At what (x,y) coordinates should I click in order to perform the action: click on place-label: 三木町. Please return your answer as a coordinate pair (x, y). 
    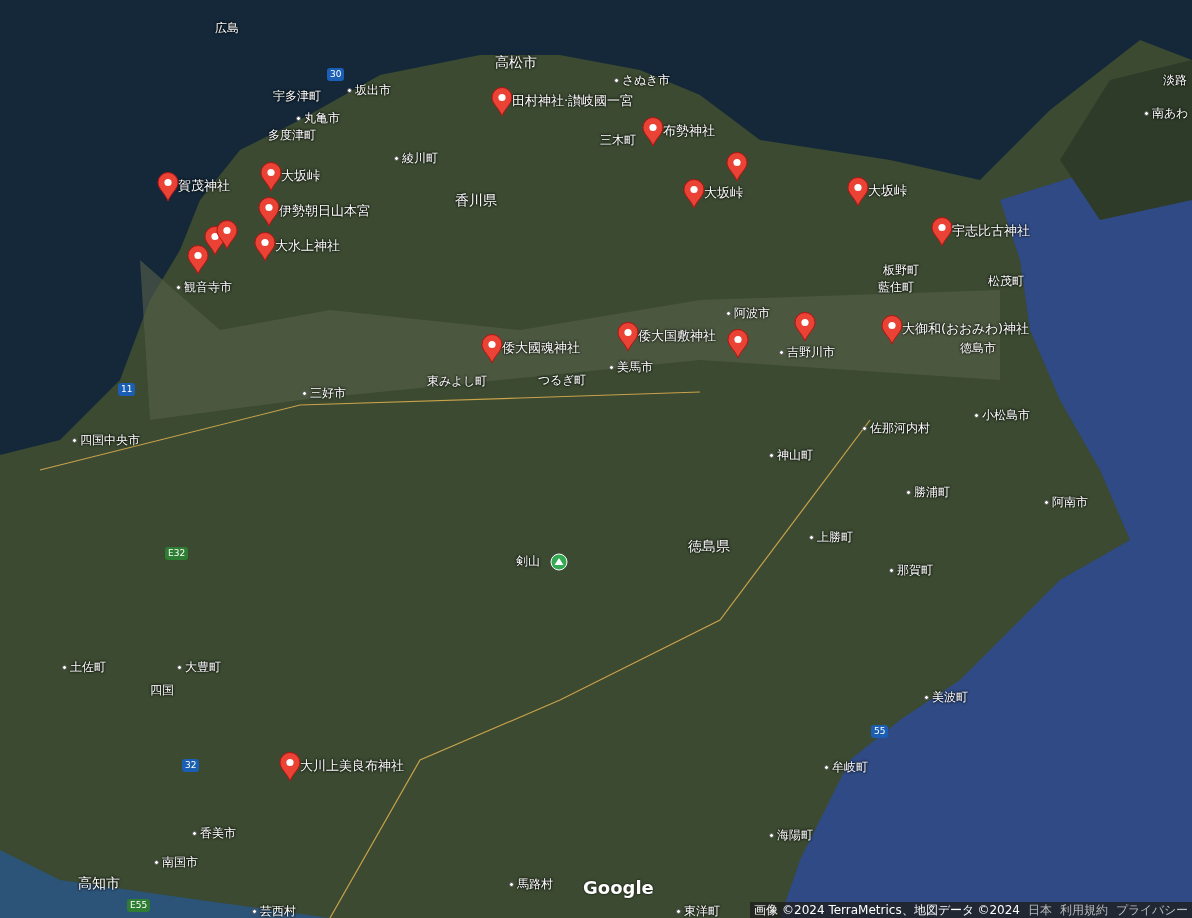
    Looking at the image, I should click on (618, 140).